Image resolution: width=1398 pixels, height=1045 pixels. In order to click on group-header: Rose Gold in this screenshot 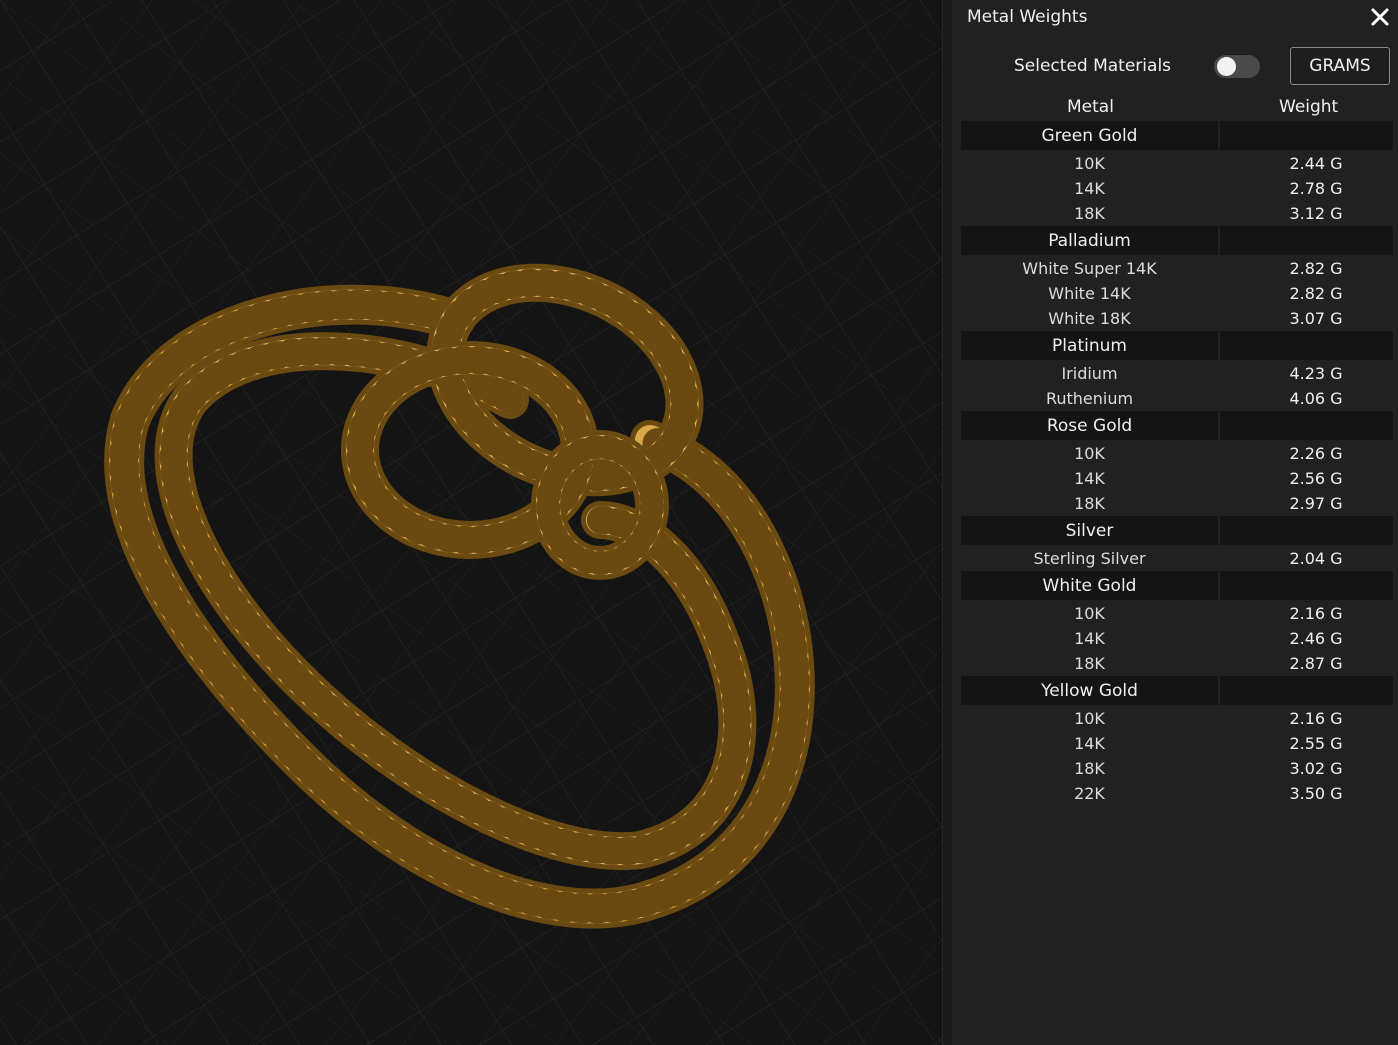, I will do `click(1177, 425)`.